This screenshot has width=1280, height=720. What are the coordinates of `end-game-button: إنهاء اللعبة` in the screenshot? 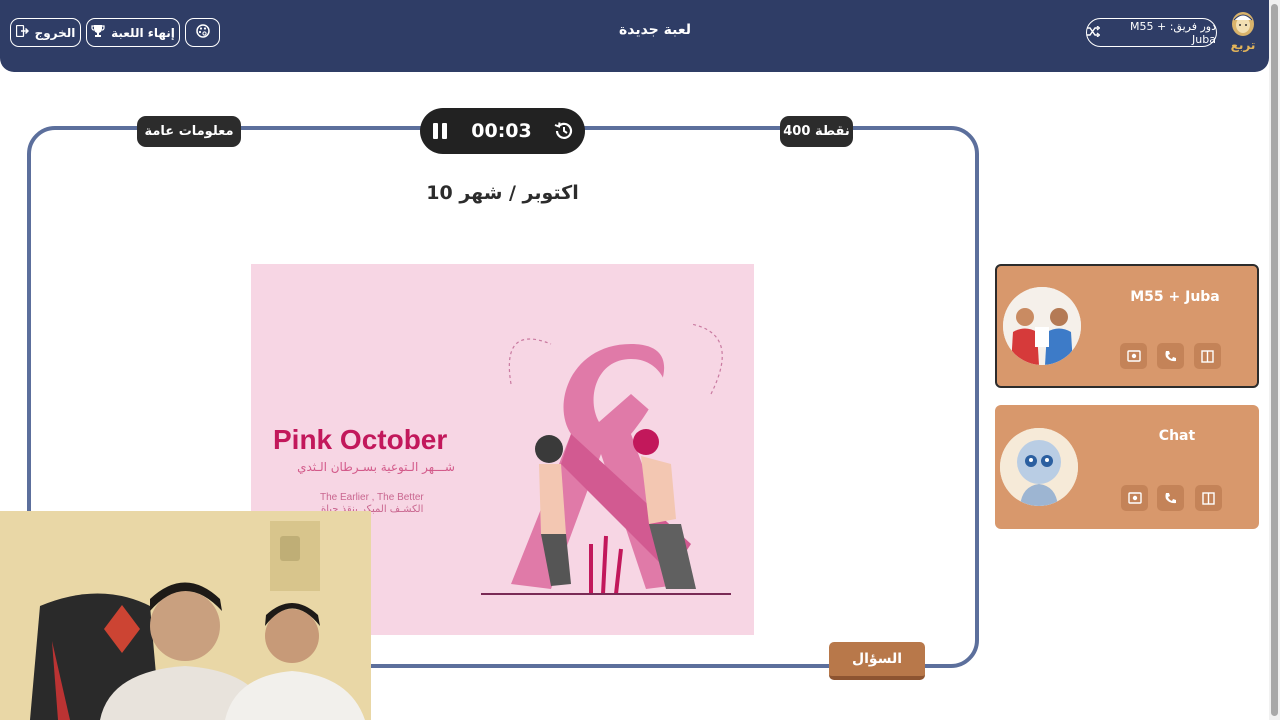 It's located at (133, 32).